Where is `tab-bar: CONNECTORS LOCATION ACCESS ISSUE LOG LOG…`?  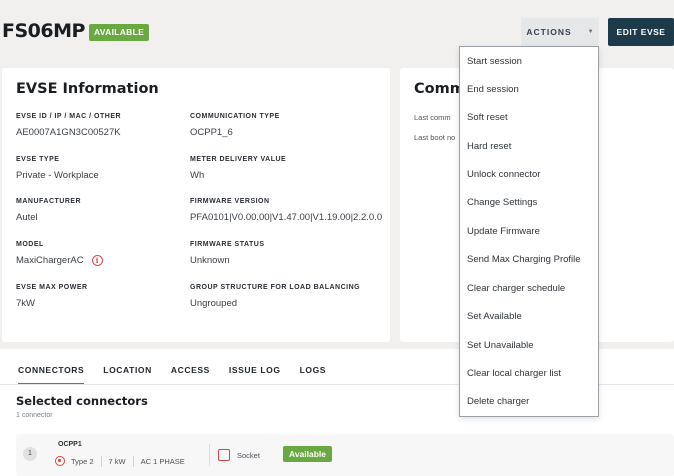
tab-bar: CONNECTORS LOCATION ACCESS ISSUE LOG LOG… is located at coordinates (172, 375).